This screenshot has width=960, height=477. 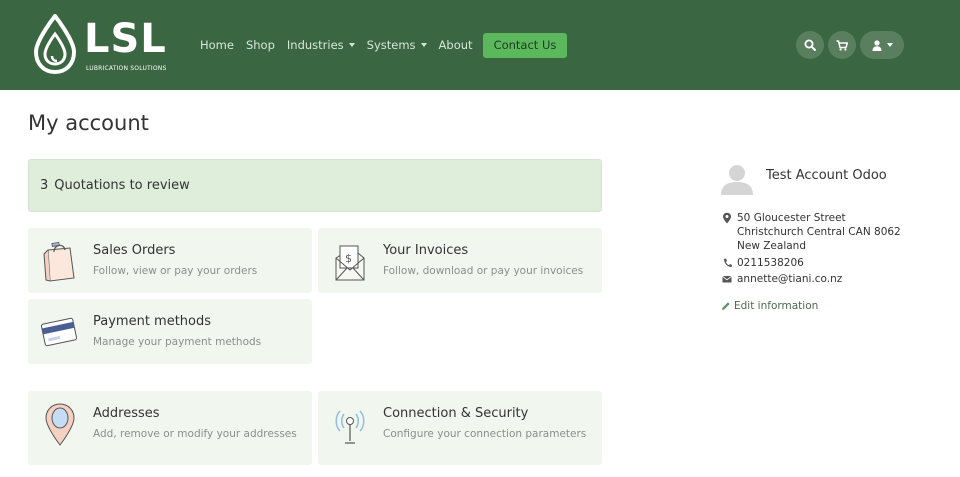 I want to click on pencil-icon, so click(x=726, y=306).